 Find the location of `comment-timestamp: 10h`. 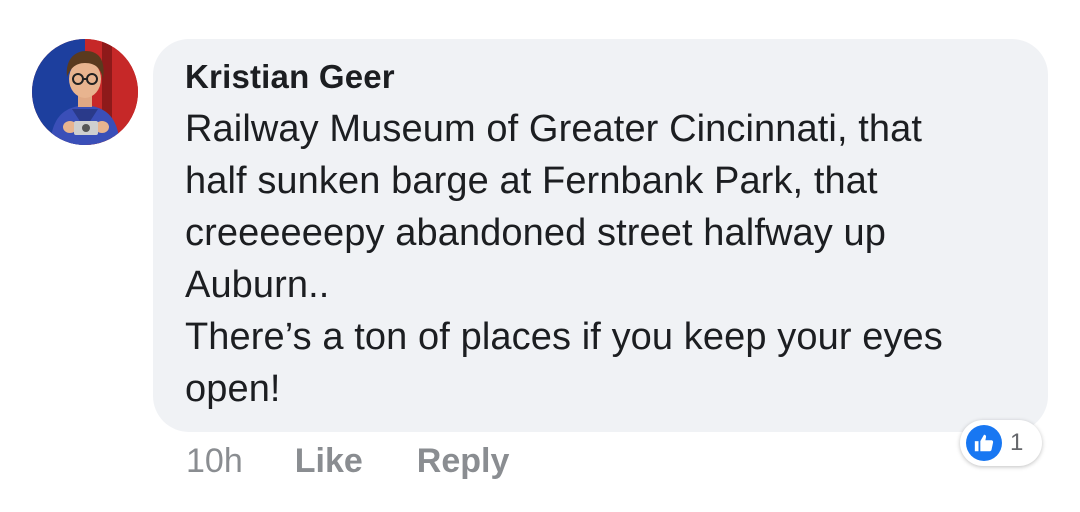

comment-timestamp: 10h is located at coordinates (214, 461).